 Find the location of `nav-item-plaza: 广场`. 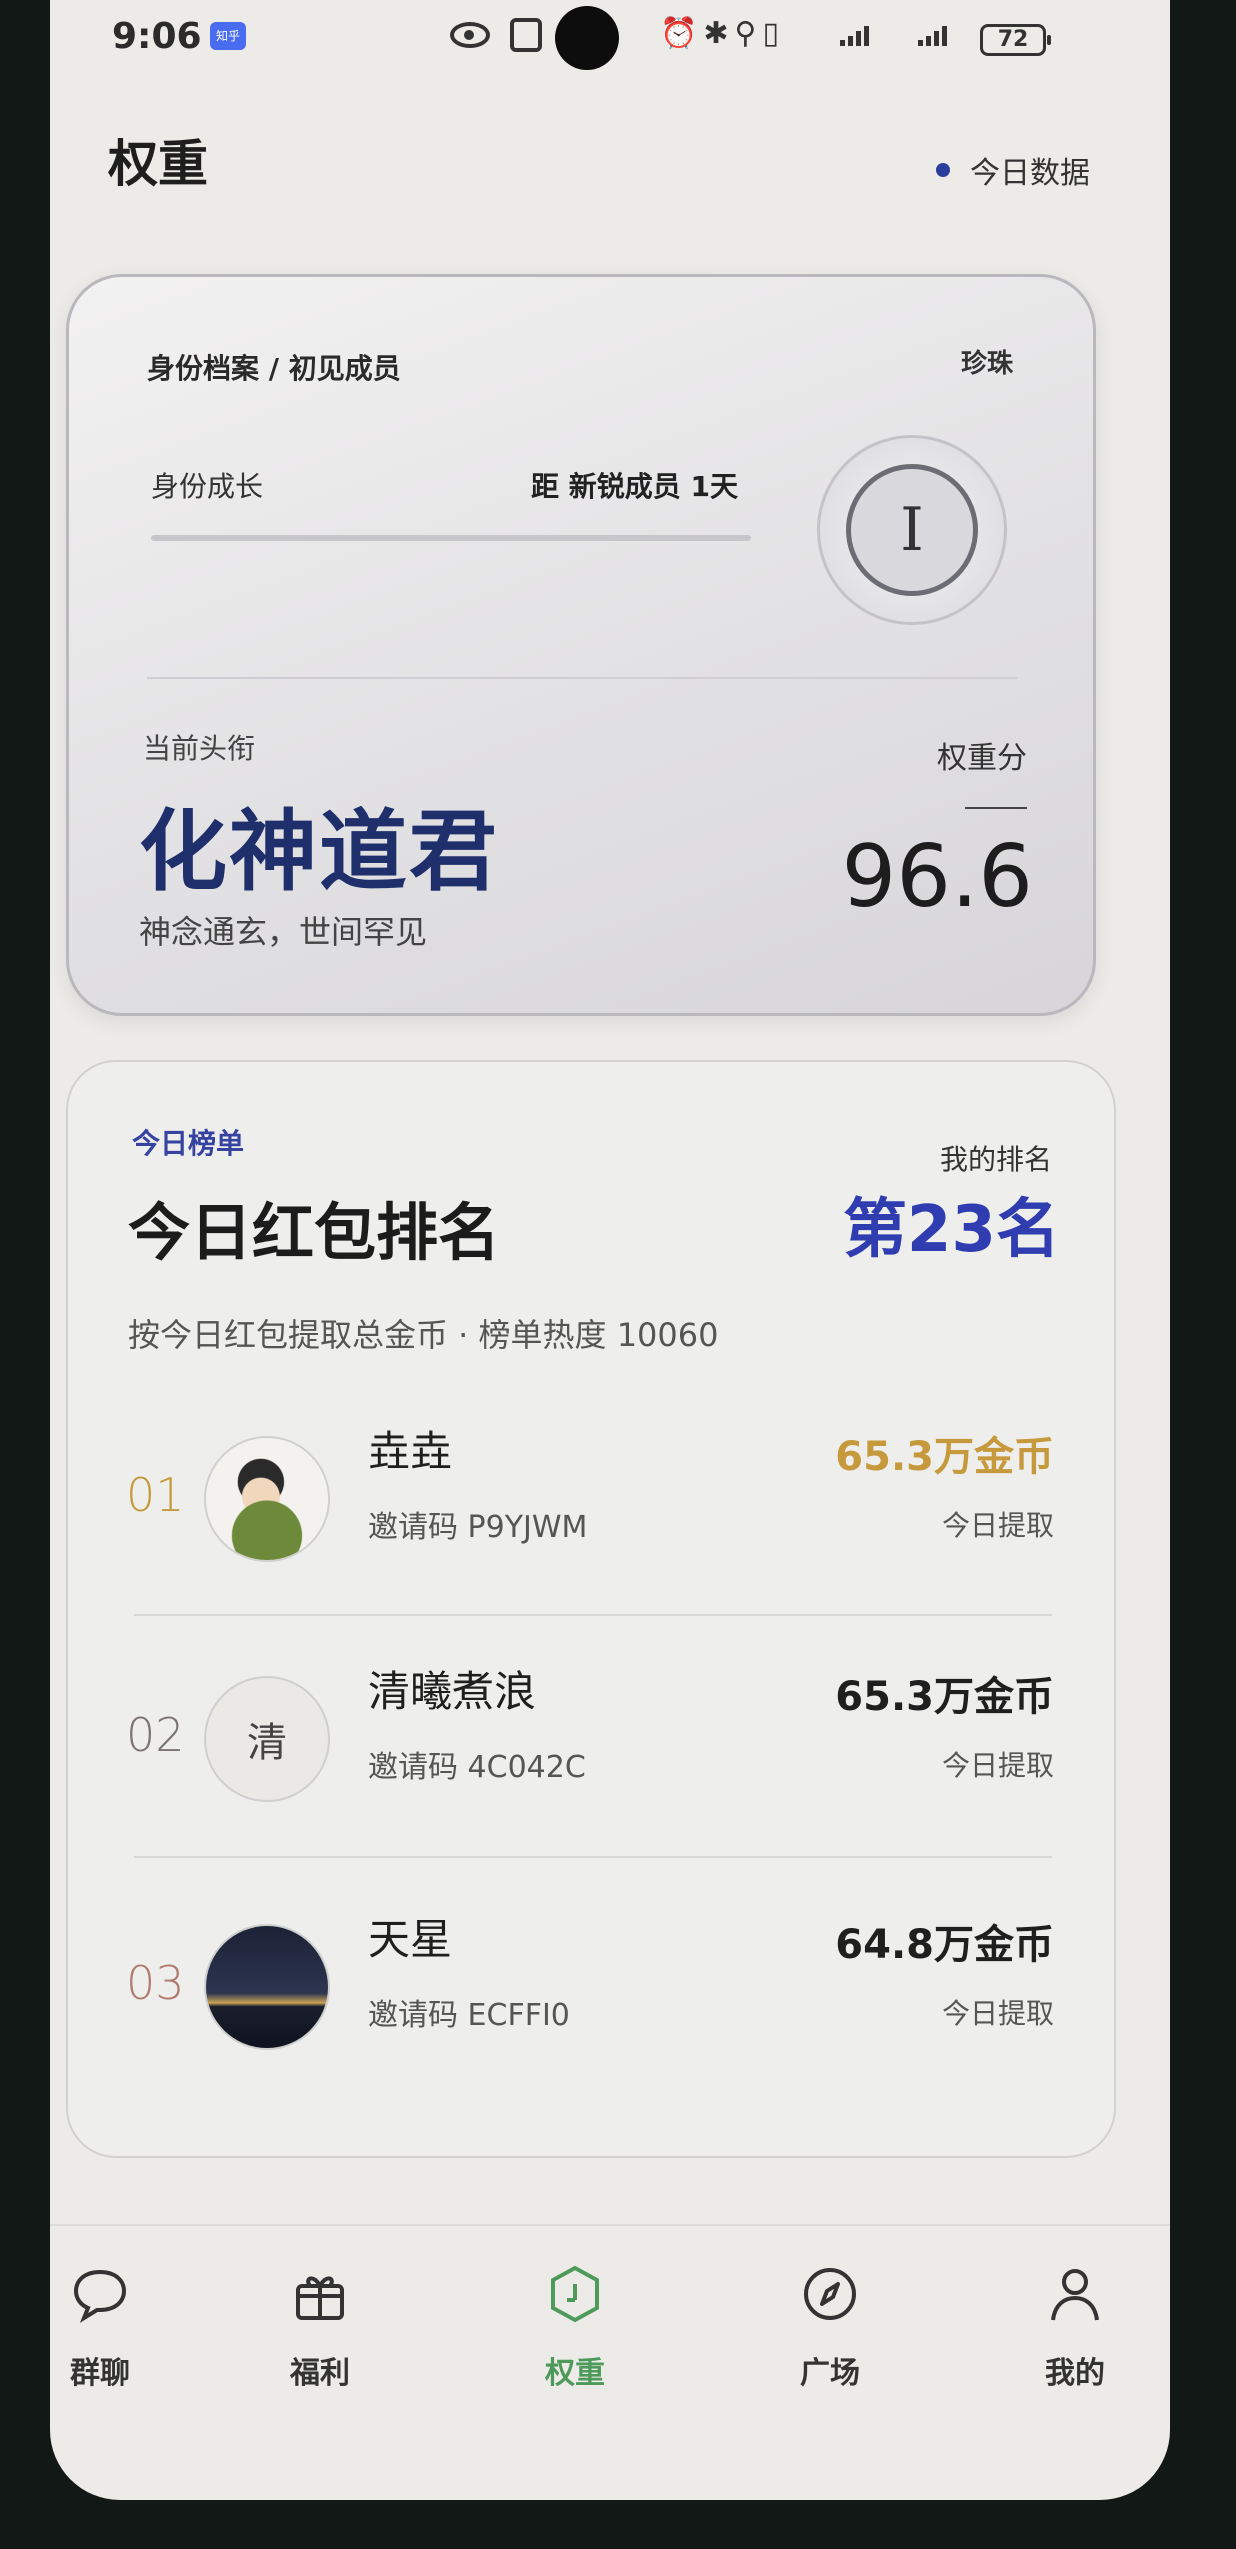

nav-item-plaza: 广场 is located at coordinates (830, 2327).